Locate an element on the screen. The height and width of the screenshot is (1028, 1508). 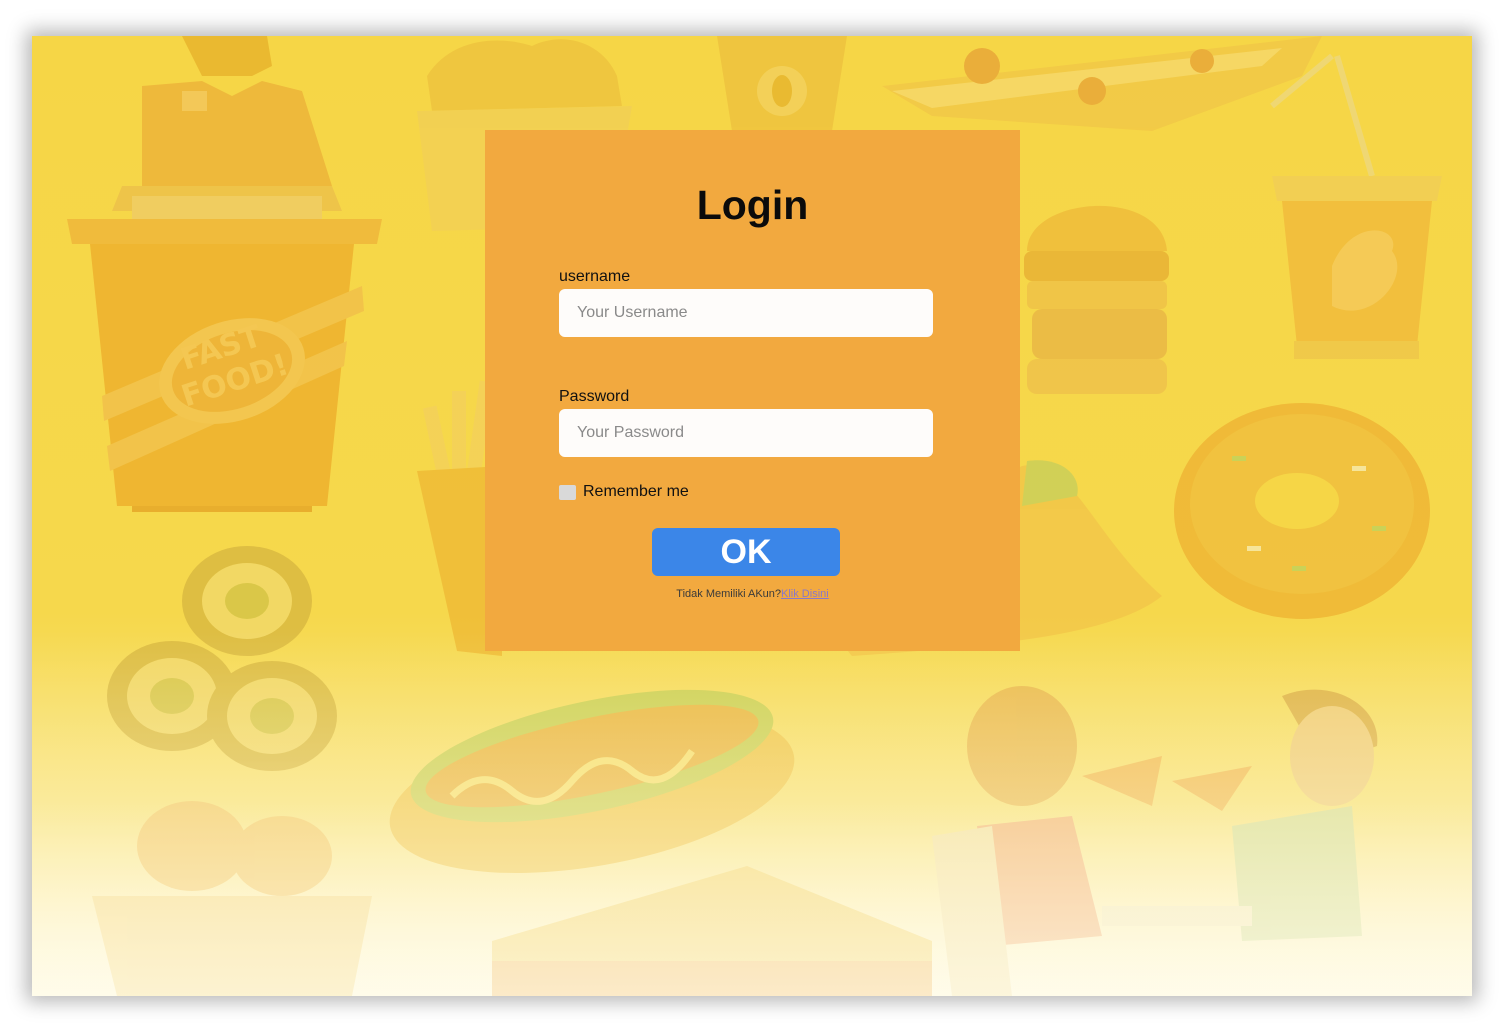
password-label: Password is located at coordinates (594, 396).